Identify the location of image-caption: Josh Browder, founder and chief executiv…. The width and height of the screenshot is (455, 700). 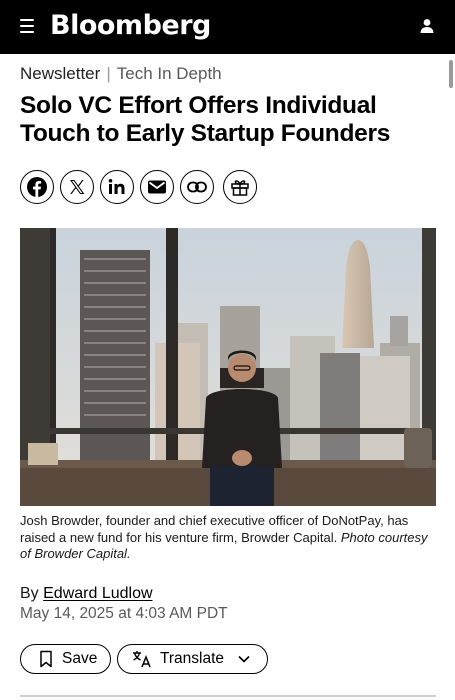
(229, 538).